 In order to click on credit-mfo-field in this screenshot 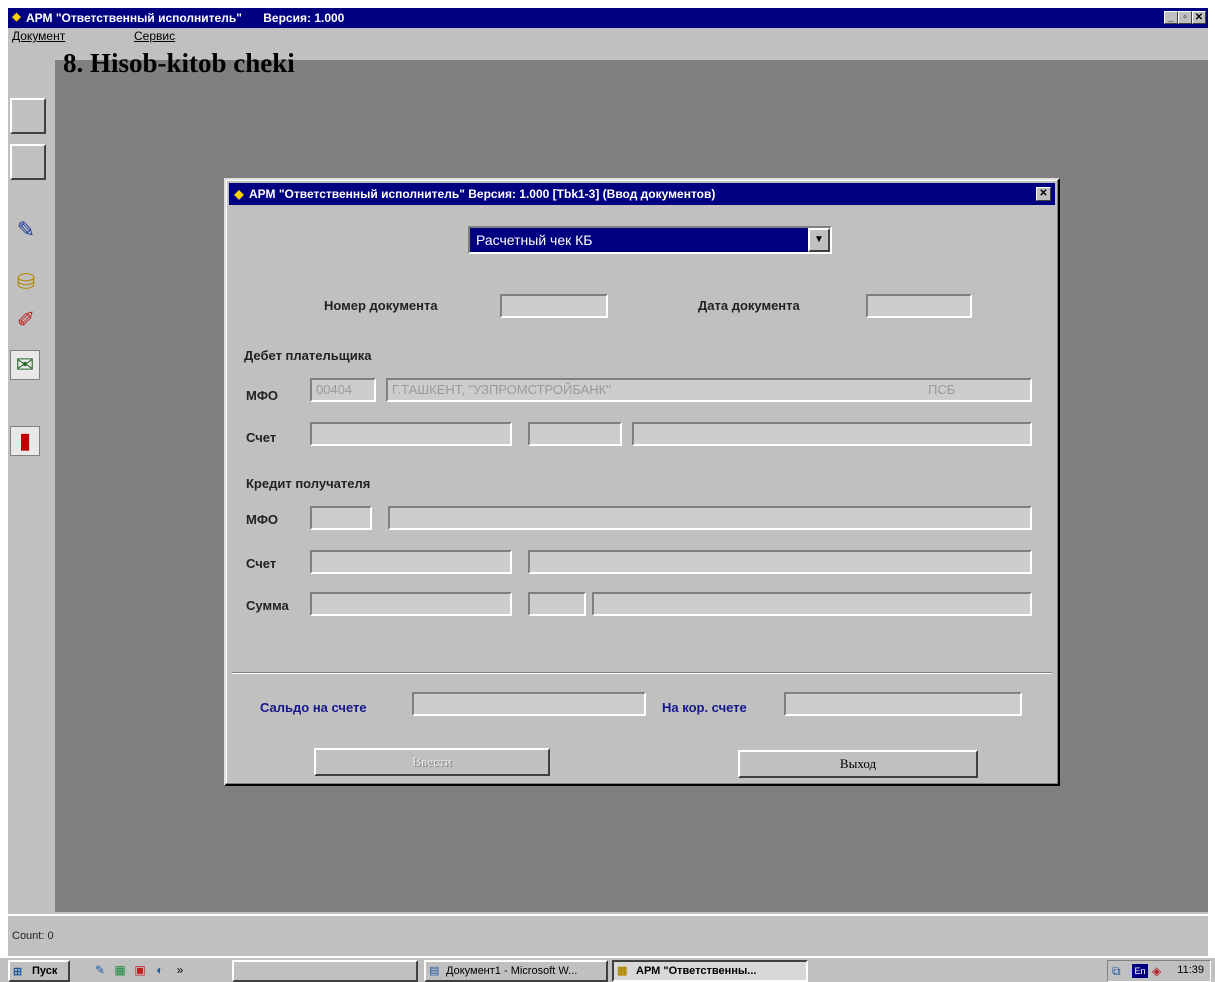, I will do `click(341, 518)`.